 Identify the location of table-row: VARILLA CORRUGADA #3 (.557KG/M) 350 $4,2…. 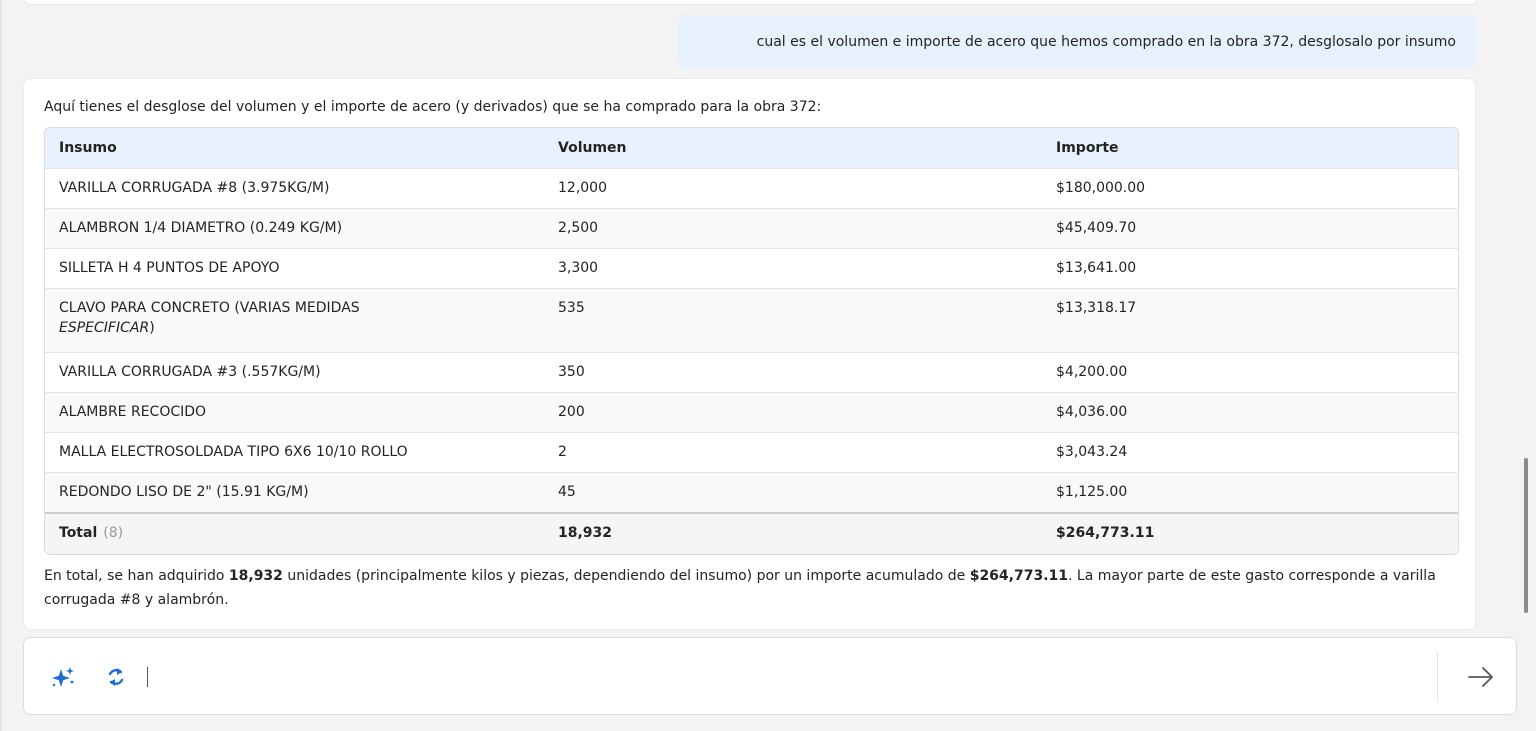
(751, 372).